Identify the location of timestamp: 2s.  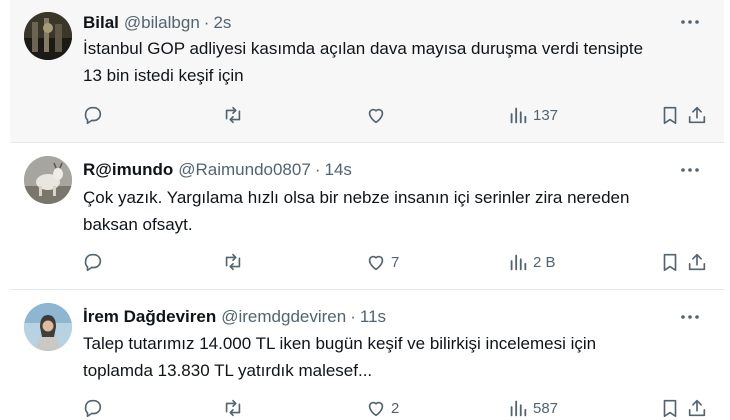
(222, 23).